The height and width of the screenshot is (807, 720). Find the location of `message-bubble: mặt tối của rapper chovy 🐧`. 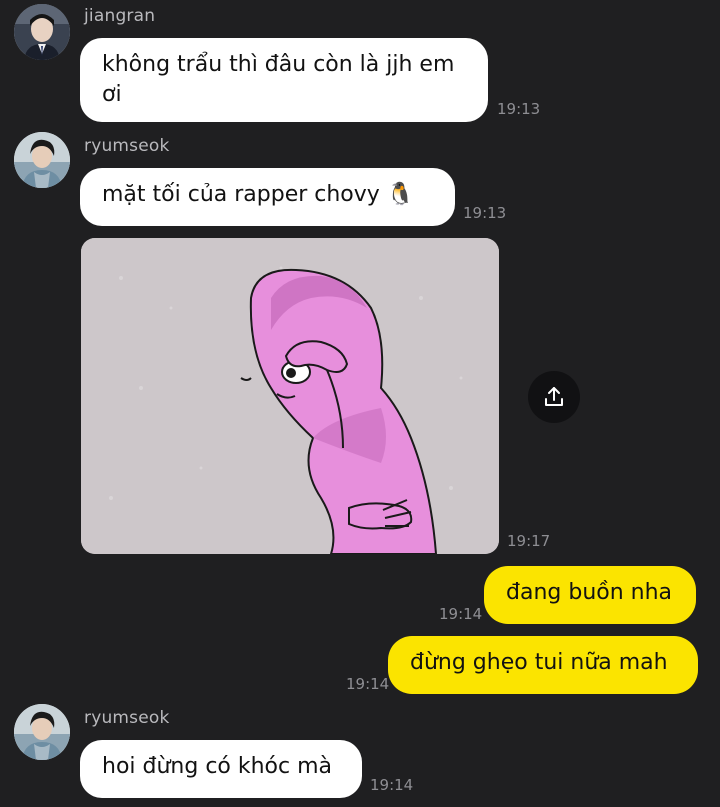

message-bubble: mặt tối của rapper chovy 🐧 is located at coordinates (267, 197).